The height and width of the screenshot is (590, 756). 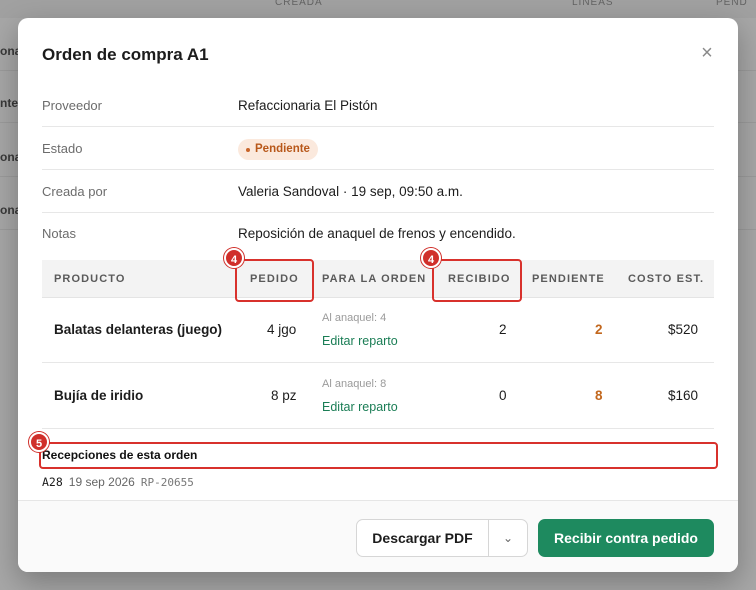 I want to click on cell-pending: 2, so click(x=599, y=329).